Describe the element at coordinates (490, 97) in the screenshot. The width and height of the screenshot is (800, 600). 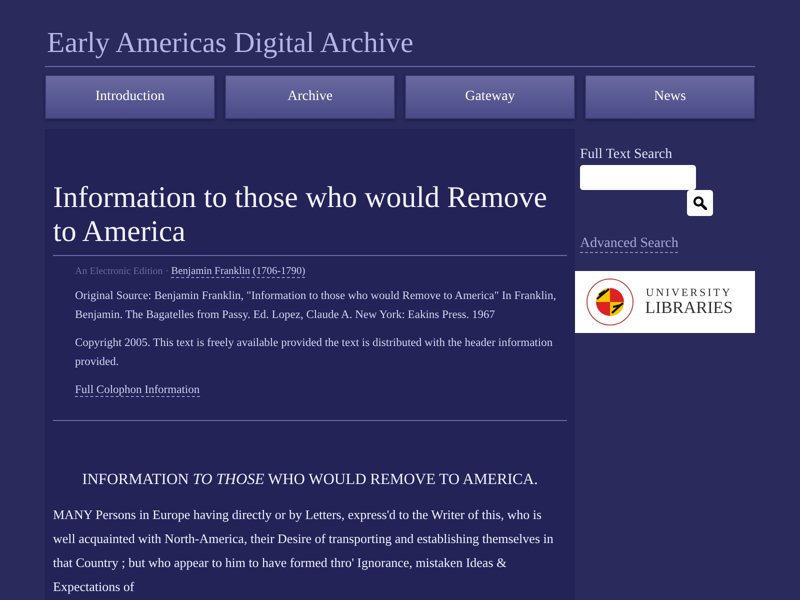
I see `nav-button: Gateway` at that location.